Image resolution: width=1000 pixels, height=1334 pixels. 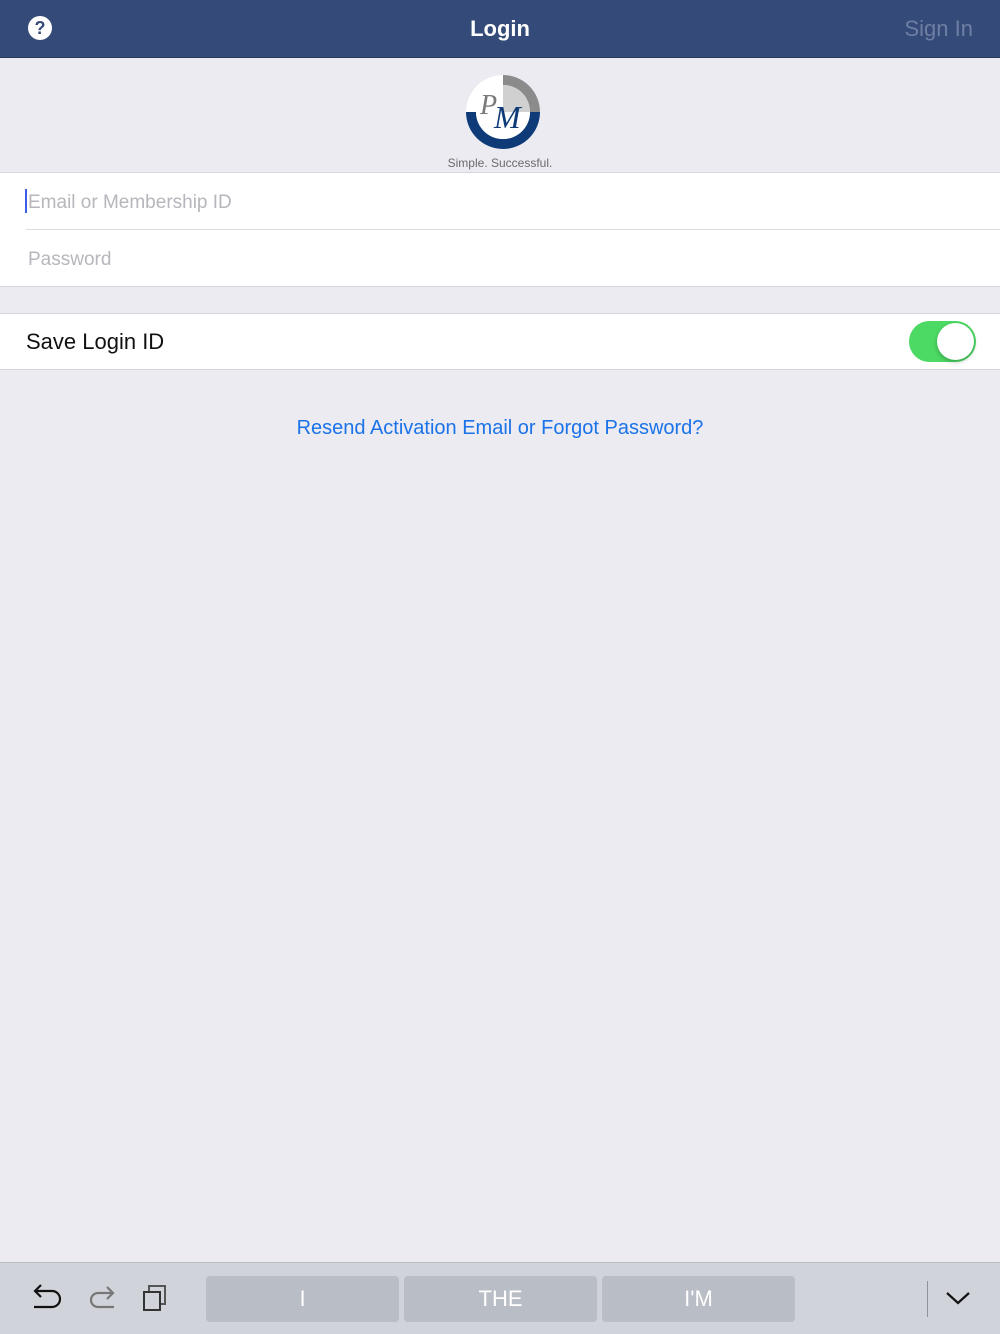 I want to click on chevron-down-icon, so click(x=958, y=1298).